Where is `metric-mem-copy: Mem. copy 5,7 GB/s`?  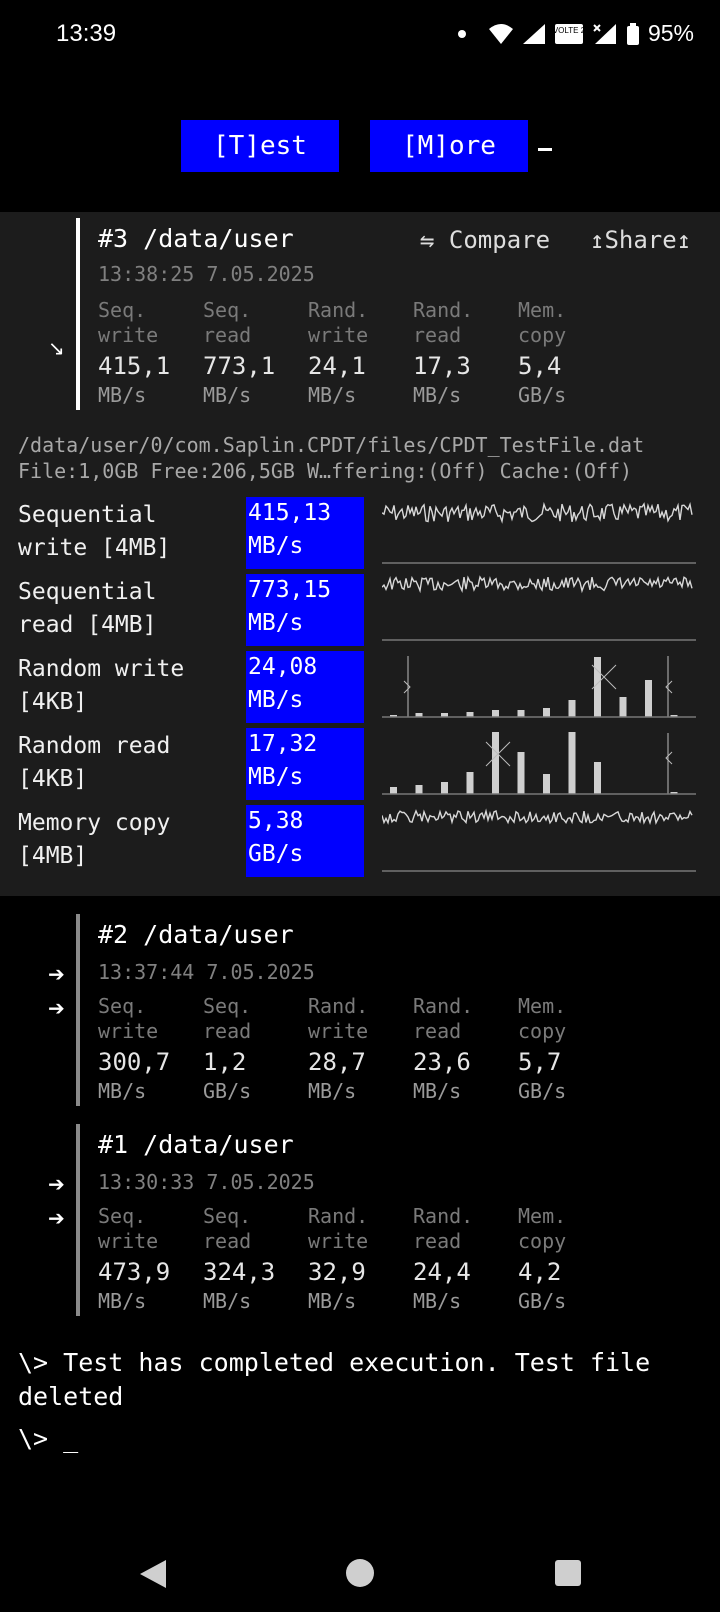 metric-mem-copy: Mem. copy 5,7 GB/s is located at coordinates (542, 1048).